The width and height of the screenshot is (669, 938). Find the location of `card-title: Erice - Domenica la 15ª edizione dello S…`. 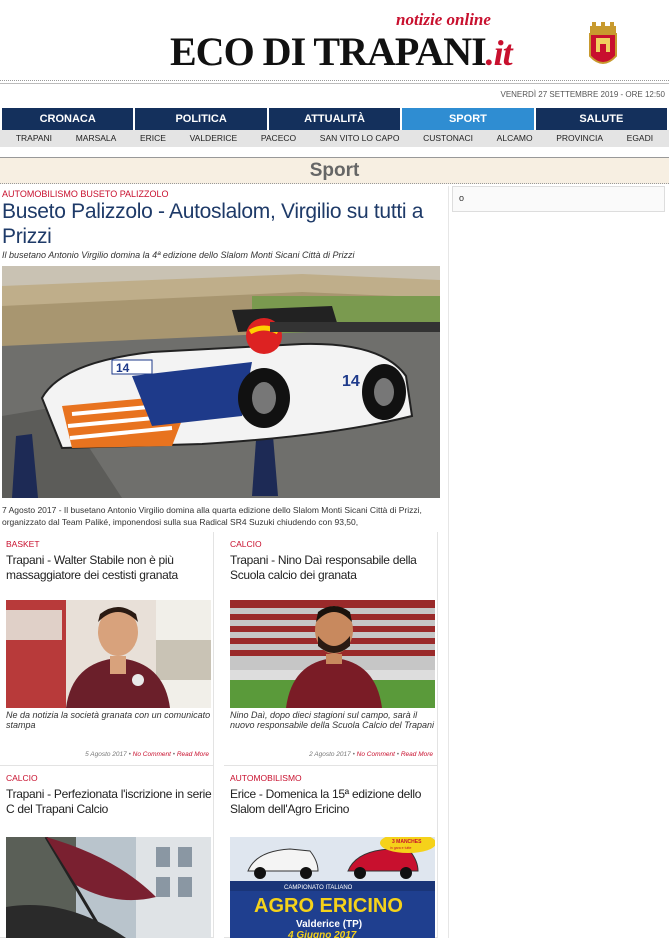

card-title: Erice - Domenica la 15ª edizione dello S… is located at coordinates (333, 802).